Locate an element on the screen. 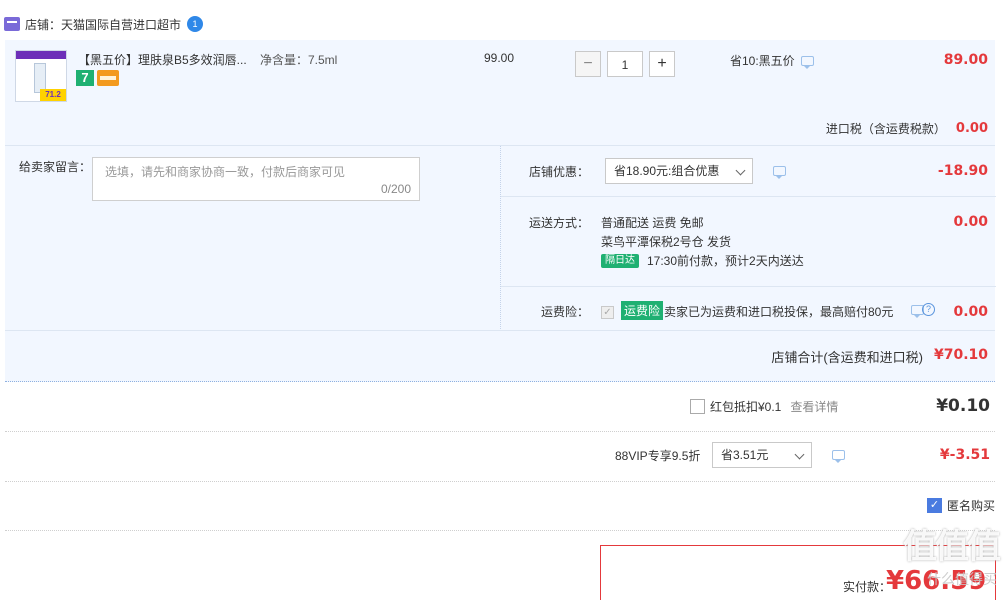  vip-discount-select: 省3.51元 is located at coordinates (762, 455).